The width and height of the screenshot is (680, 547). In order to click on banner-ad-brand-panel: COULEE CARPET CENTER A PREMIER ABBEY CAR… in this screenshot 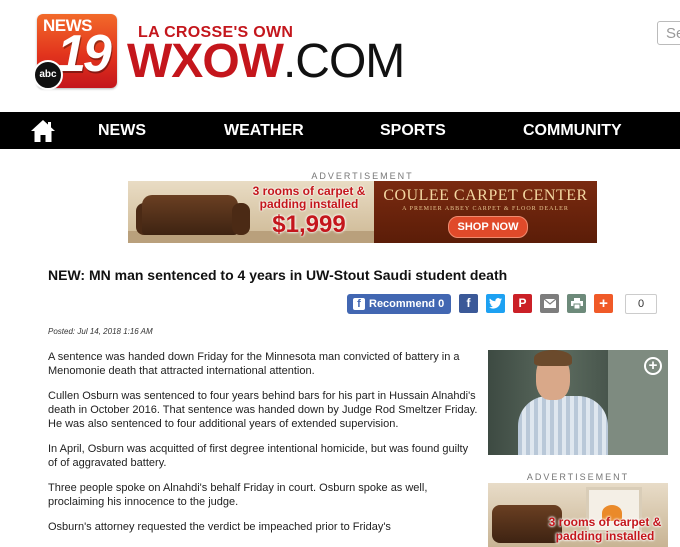, I will do `click(485, 212)`.